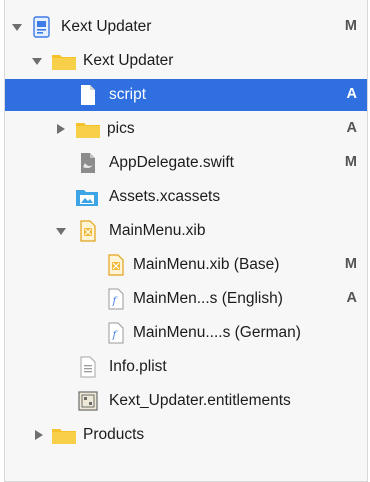 The image size is (370, 482). Describe the element at coordinates (88, 367) in the screenshot. I see `plist-file-icon` at that location.